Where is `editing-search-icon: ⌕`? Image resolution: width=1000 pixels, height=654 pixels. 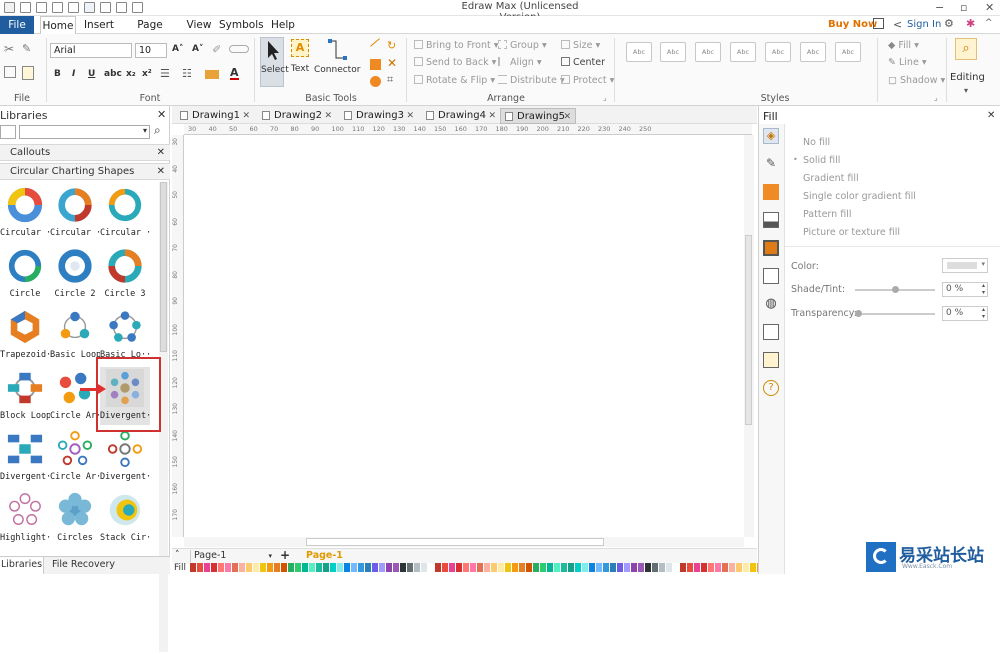
editing-search-icon: ⌕ is located at coordinates (966, 49).